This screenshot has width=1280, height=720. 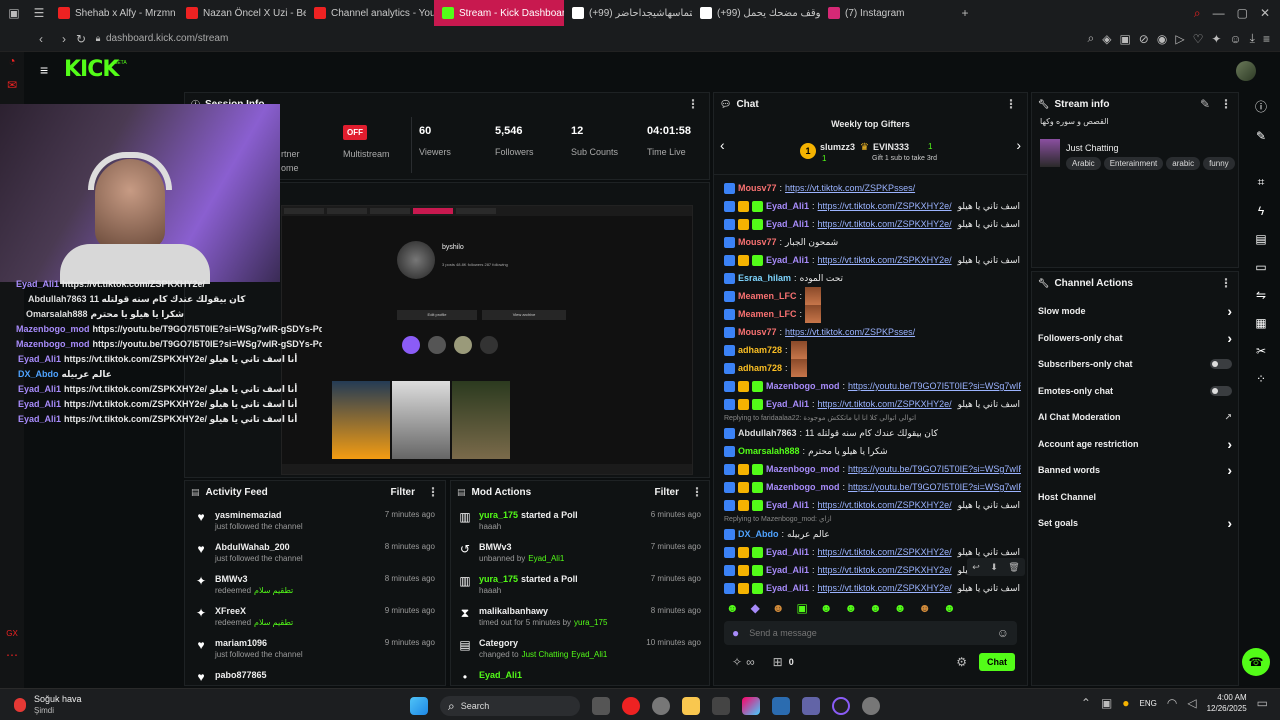 I want to click on emote-8-icon: ☻, so click(x=900, y=608).